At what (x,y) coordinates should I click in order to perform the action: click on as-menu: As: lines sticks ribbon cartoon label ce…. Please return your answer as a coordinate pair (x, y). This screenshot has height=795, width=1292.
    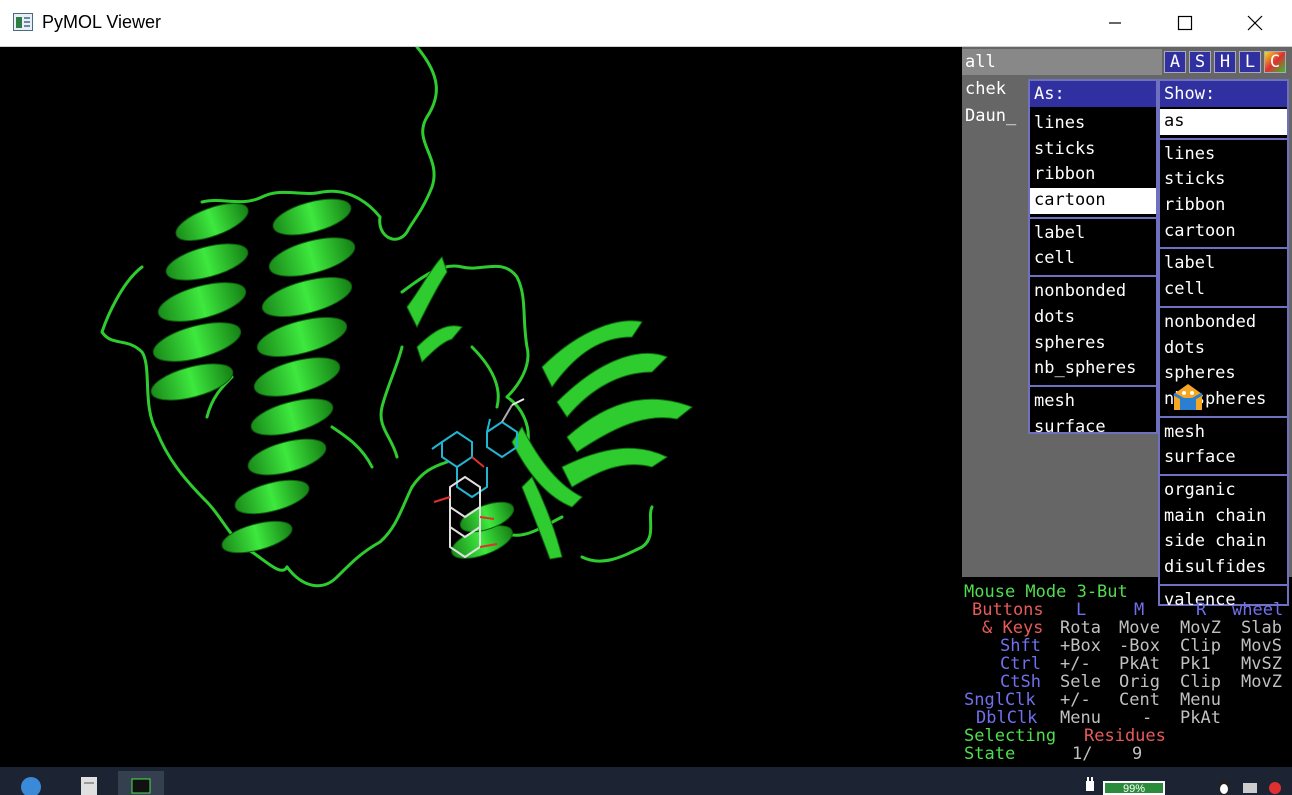
    Looking at the image, I should click on (1093, 258).